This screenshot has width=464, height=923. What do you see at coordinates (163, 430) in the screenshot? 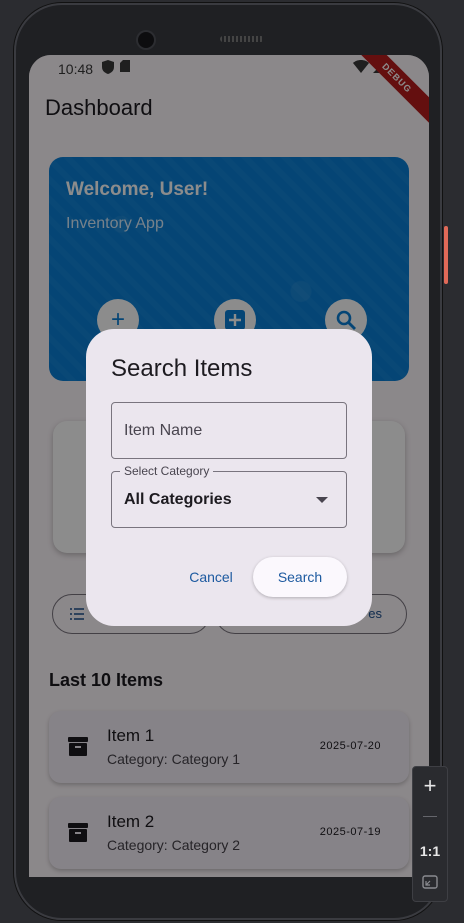
I see `item-name-placeholder: Item Name` at bounding box center [163, 430].